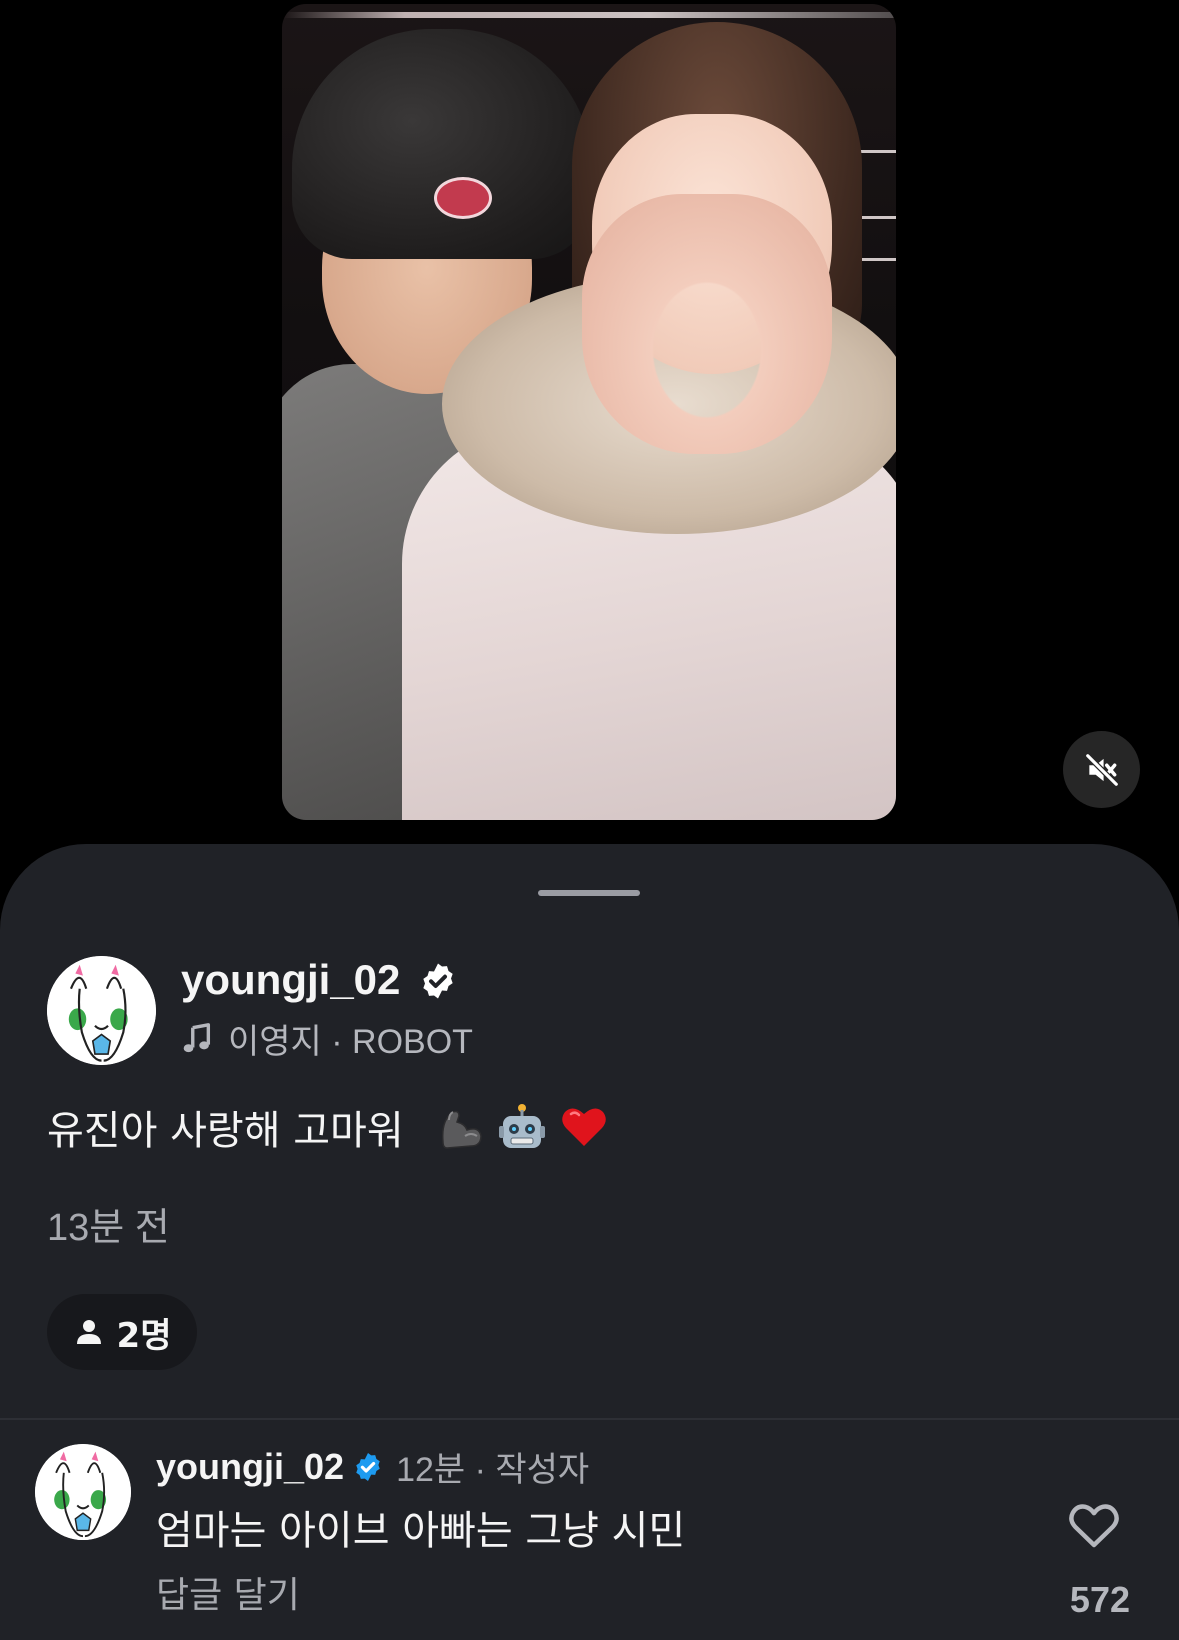 The image size is (1179, 1640). Describe the element at coordinates (108, 1228) in the screenshot. I see `post-timestamp: 13분 전` at that location.